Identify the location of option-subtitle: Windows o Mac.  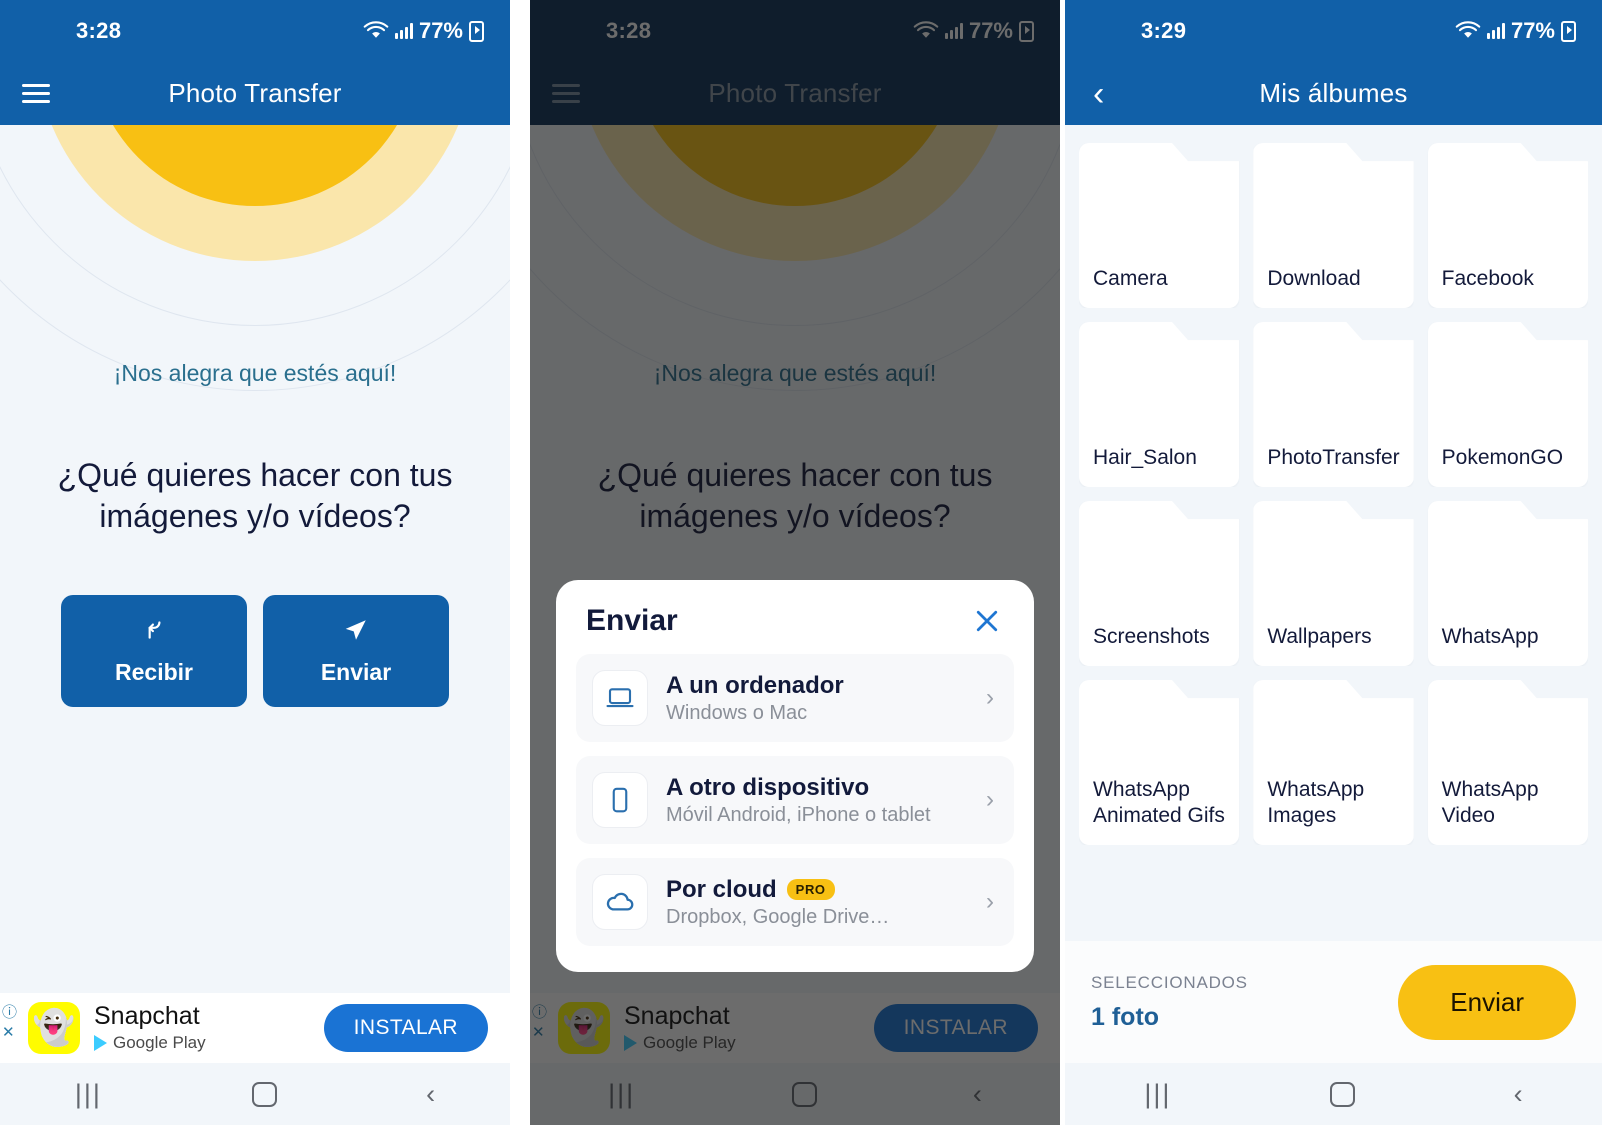
(737, 712).